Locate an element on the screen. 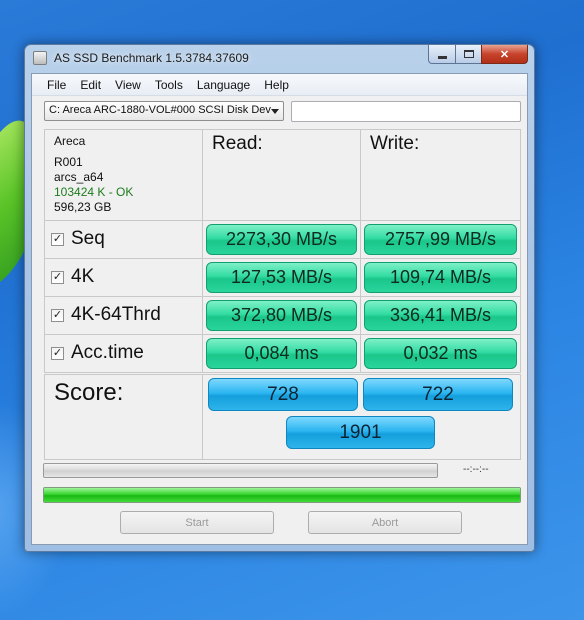  test-label-4k-64thrd: 4K-64Thrd is located at coordinates (116, 314).